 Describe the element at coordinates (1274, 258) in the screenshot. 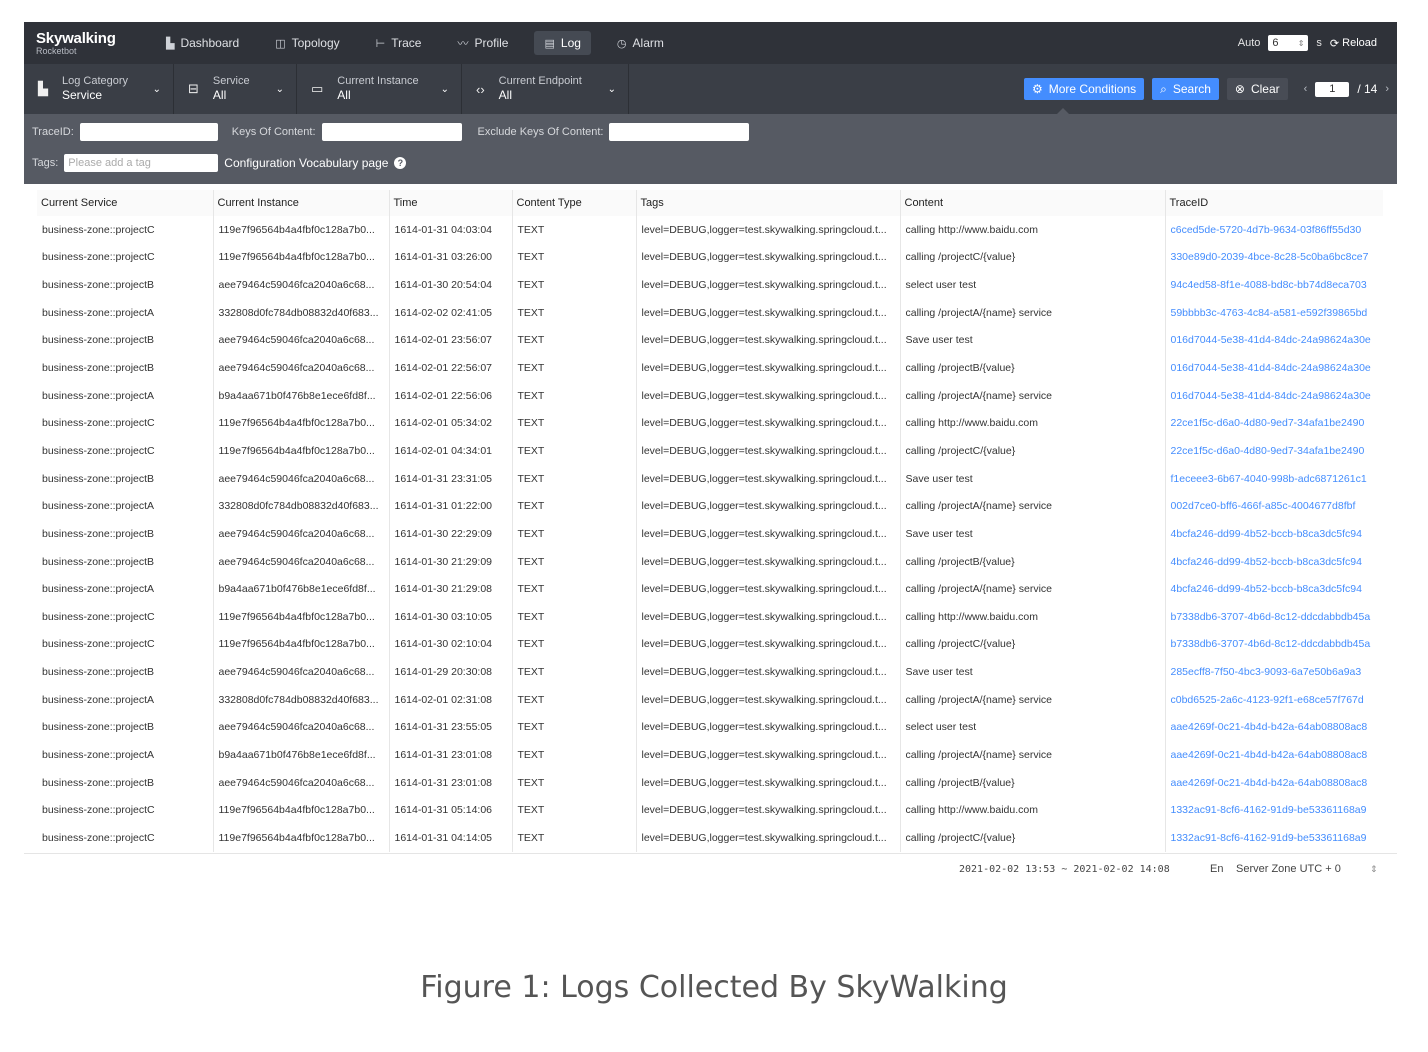

I see `trace-id-link: 330e89d0-2039-4bce-8c28-5c0ba6bc8ce7` at that location.